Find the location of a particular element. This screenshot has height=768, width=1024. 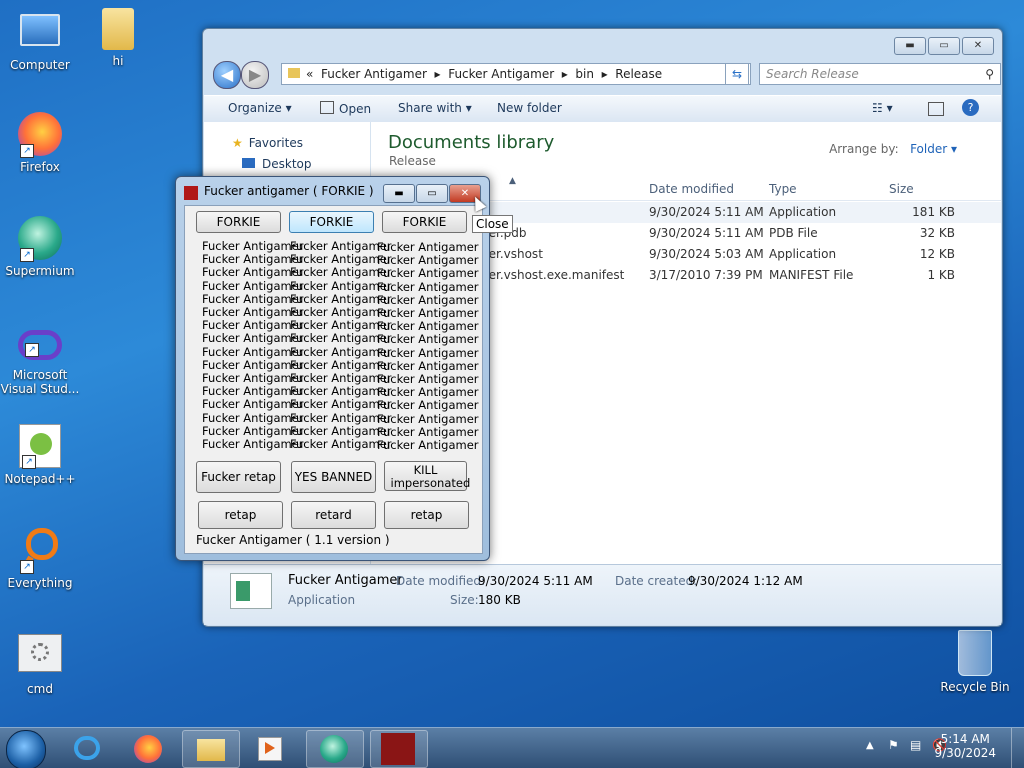

taskbar-antigamer is located at coordinates (399, 749).